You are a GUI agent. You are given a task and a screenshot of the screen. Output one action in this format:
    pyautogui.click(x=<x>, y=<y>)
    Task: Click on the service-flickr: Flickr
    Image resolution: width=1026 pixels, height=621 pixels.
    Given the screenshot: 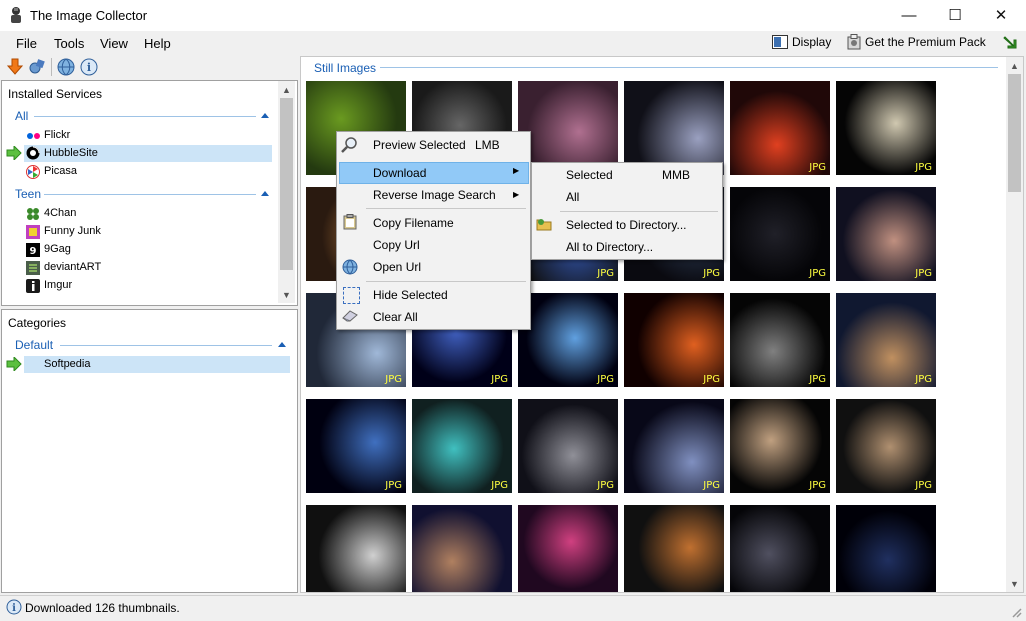 What is the action you would take?
    pyautogui.click(x=57, y=135)
    